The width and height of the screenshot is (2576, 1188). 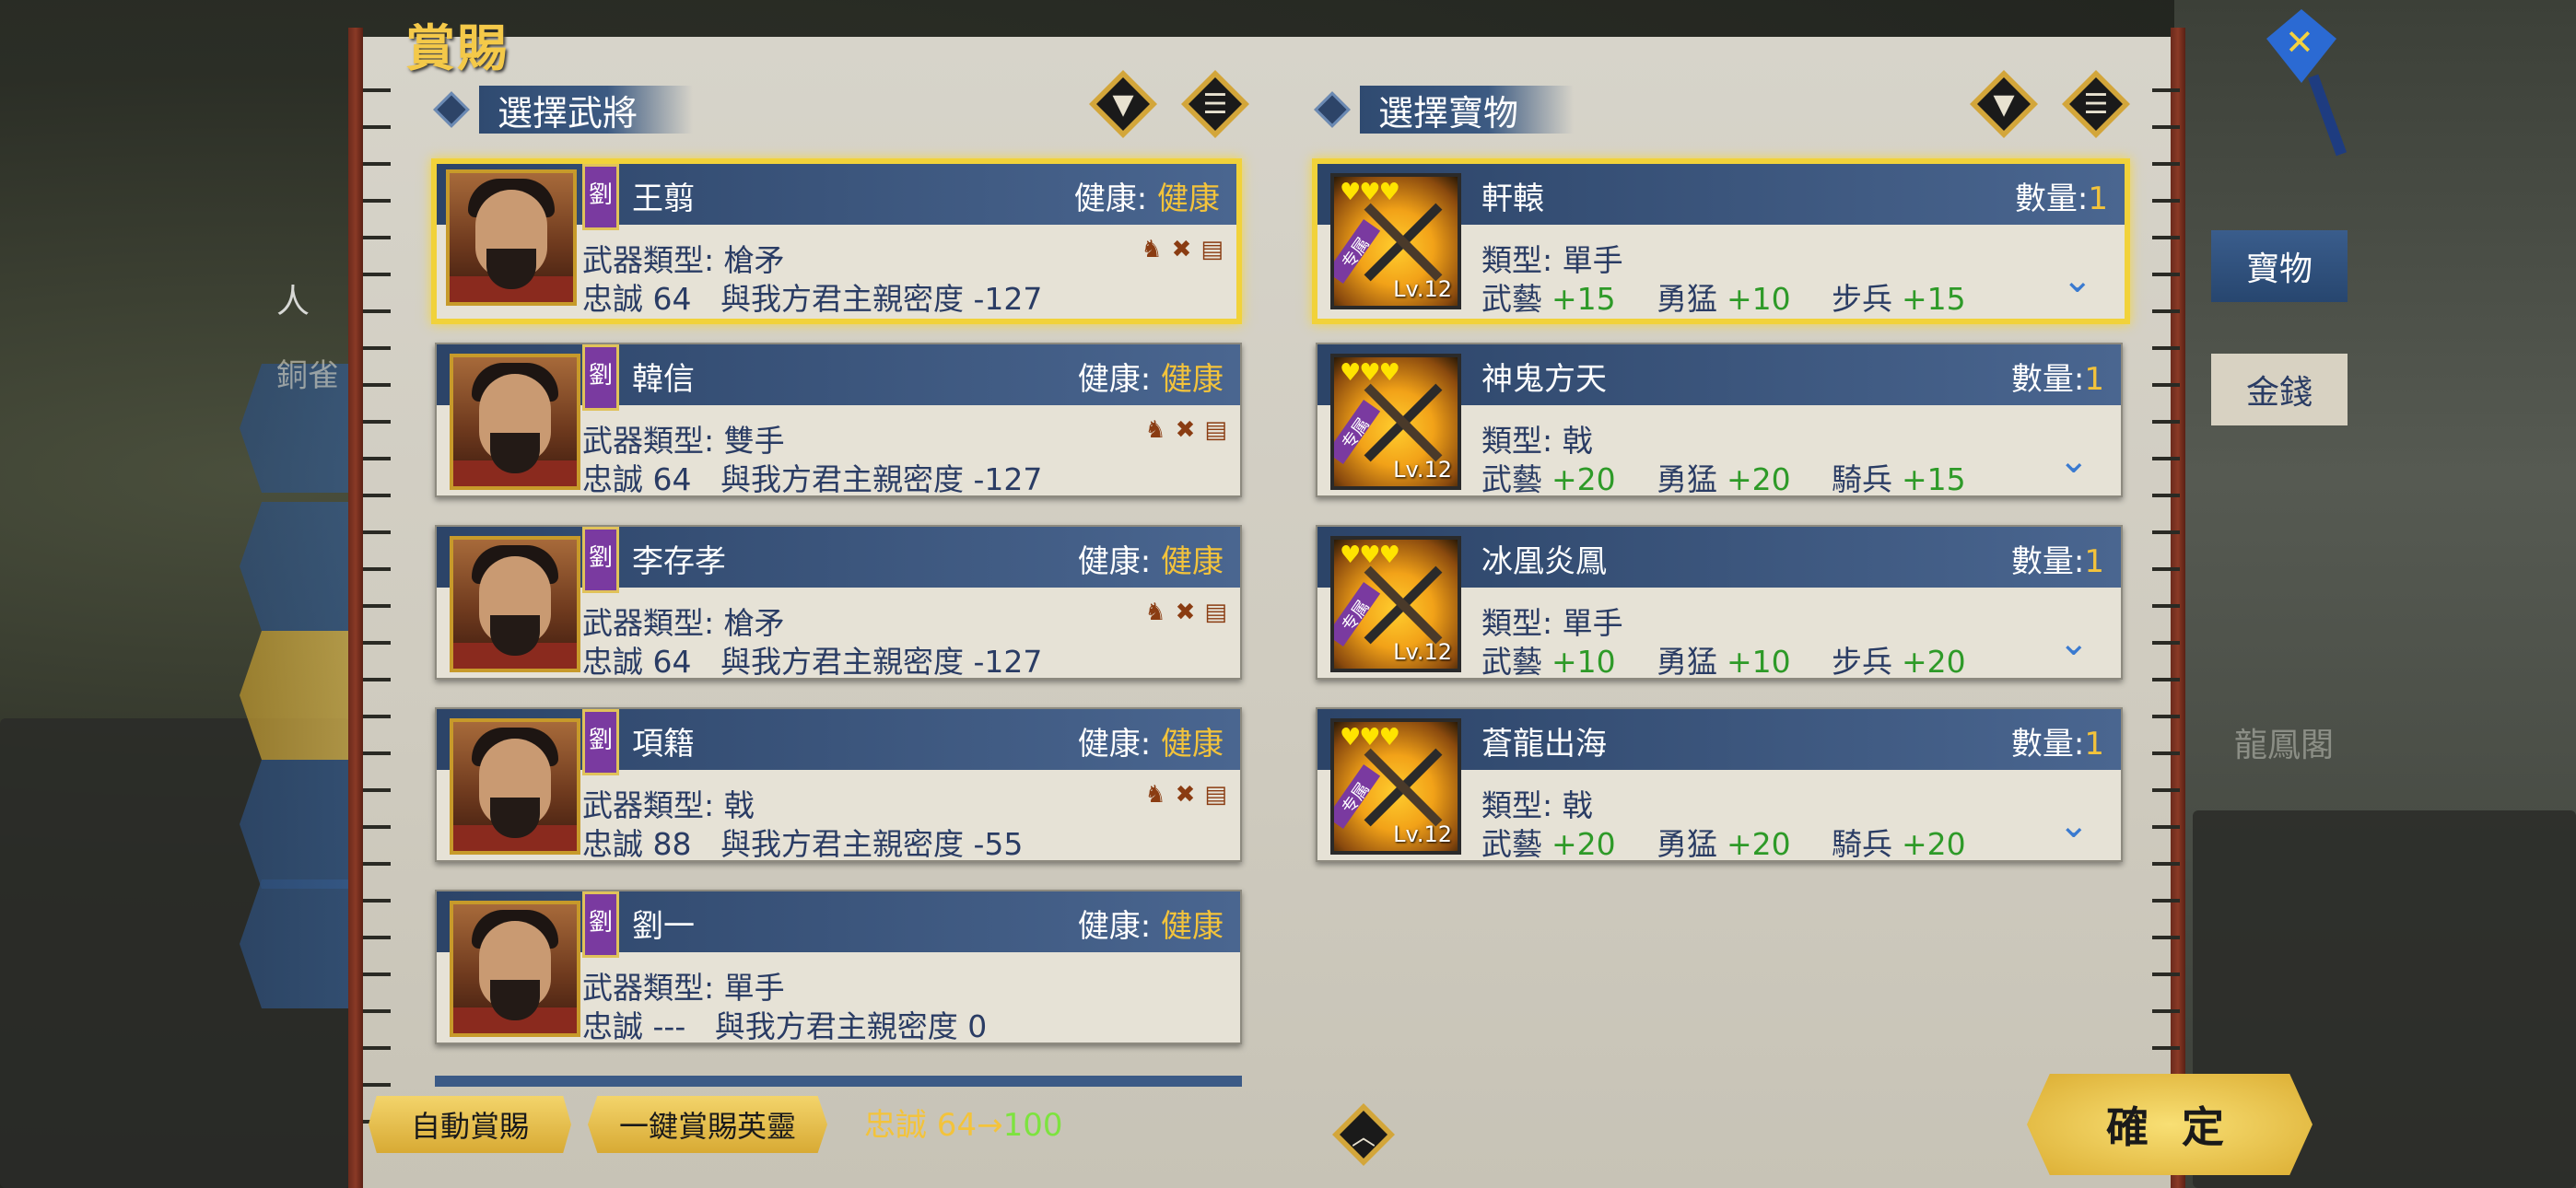 What do you see at coordinates (1467, 110) in the screenshot?
I see `treasures-section-label: 選擇寶物` at bounding box center [1467, 110].